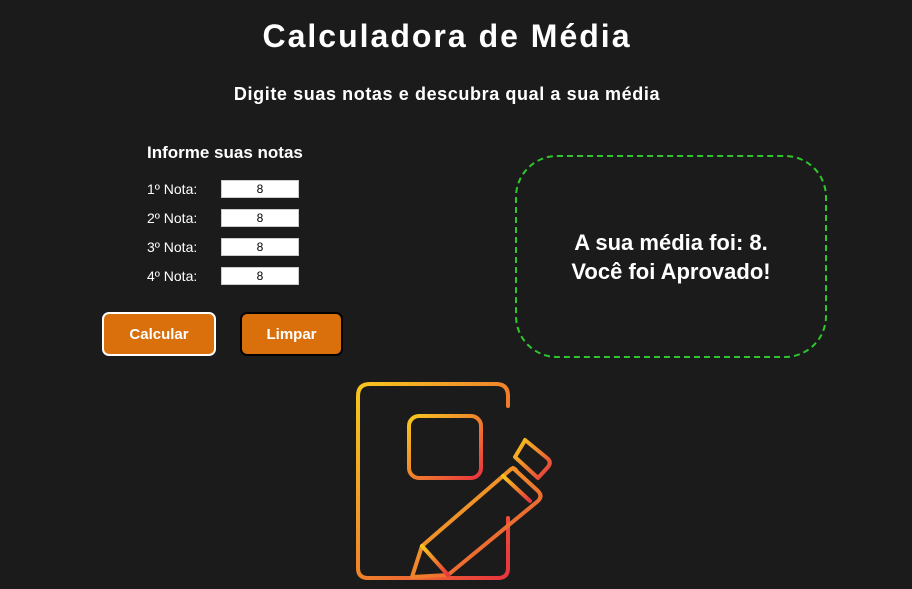 This screenshot has width=912, height=589. What do you see at coordinates (172, 218) in the screenshot?
I see `grade-label-2: 2º Nota:` at bounding box center [172, 218].